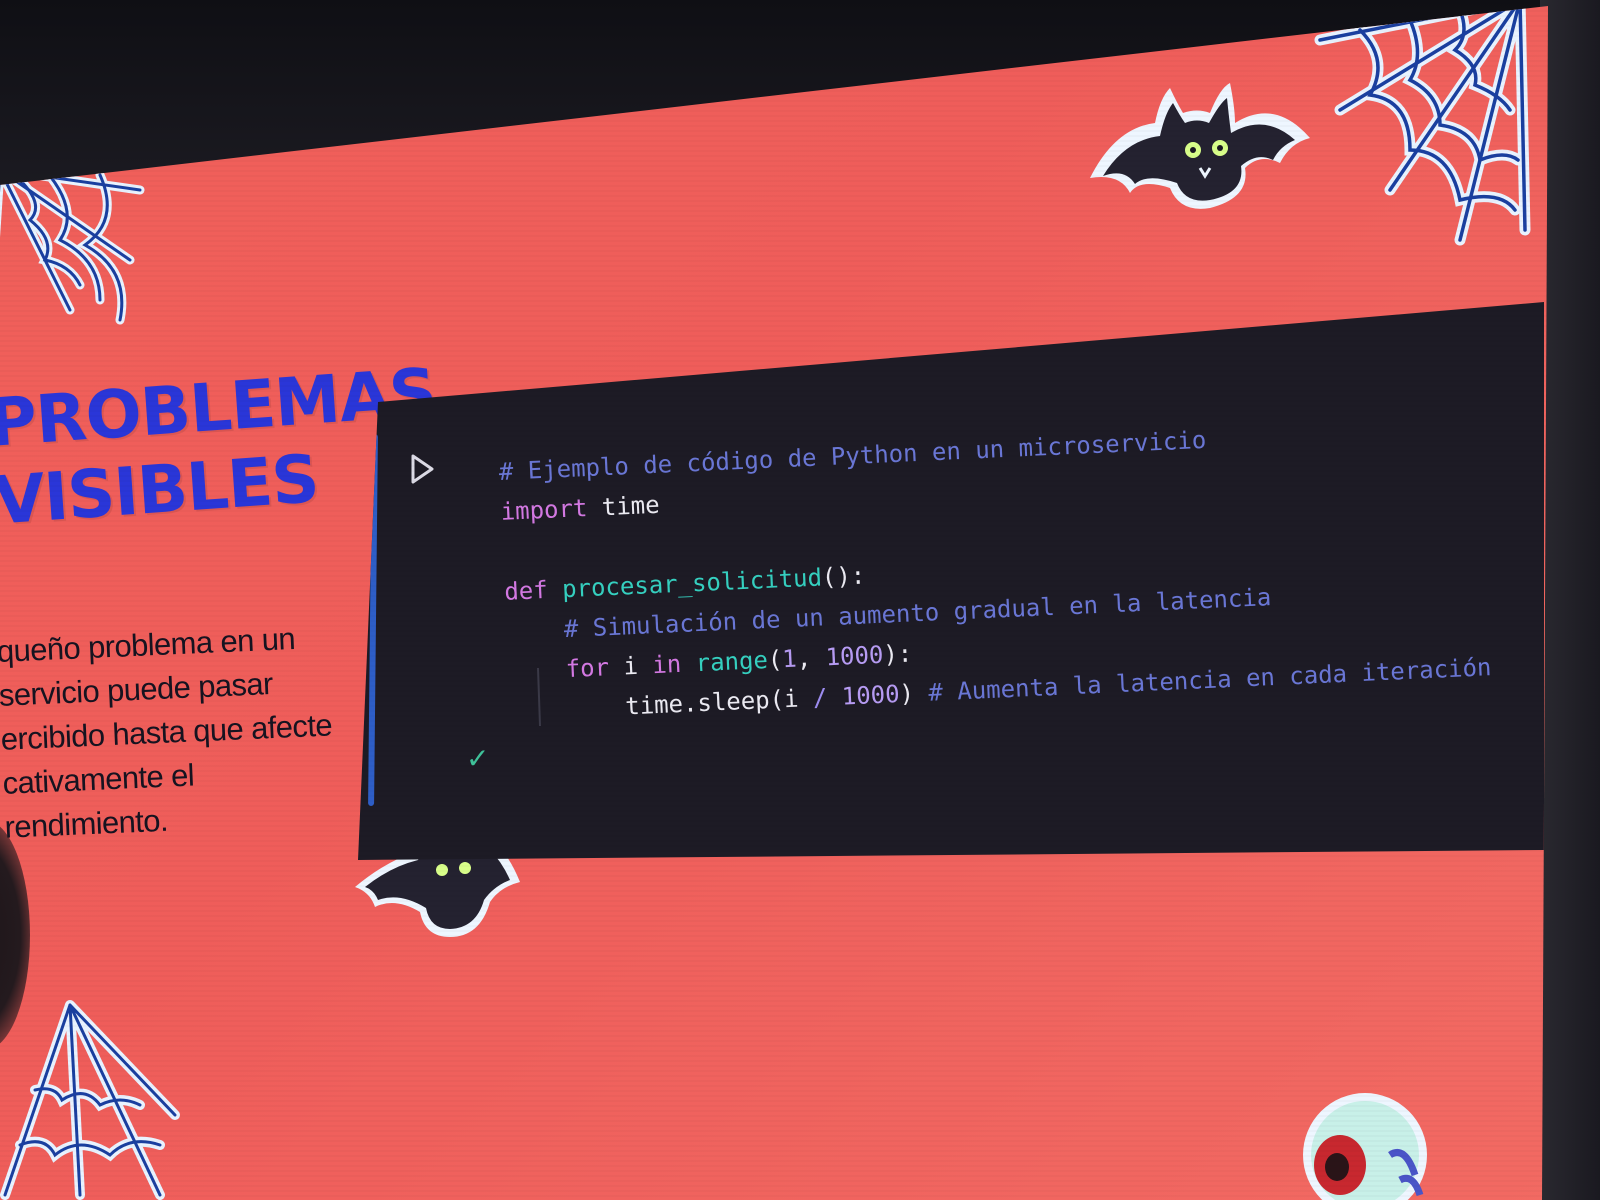  What do you see at coordinates (478, 758) in the screenshot?
I see `checkmark-icon: ✓` at bounding box center [478, 758].